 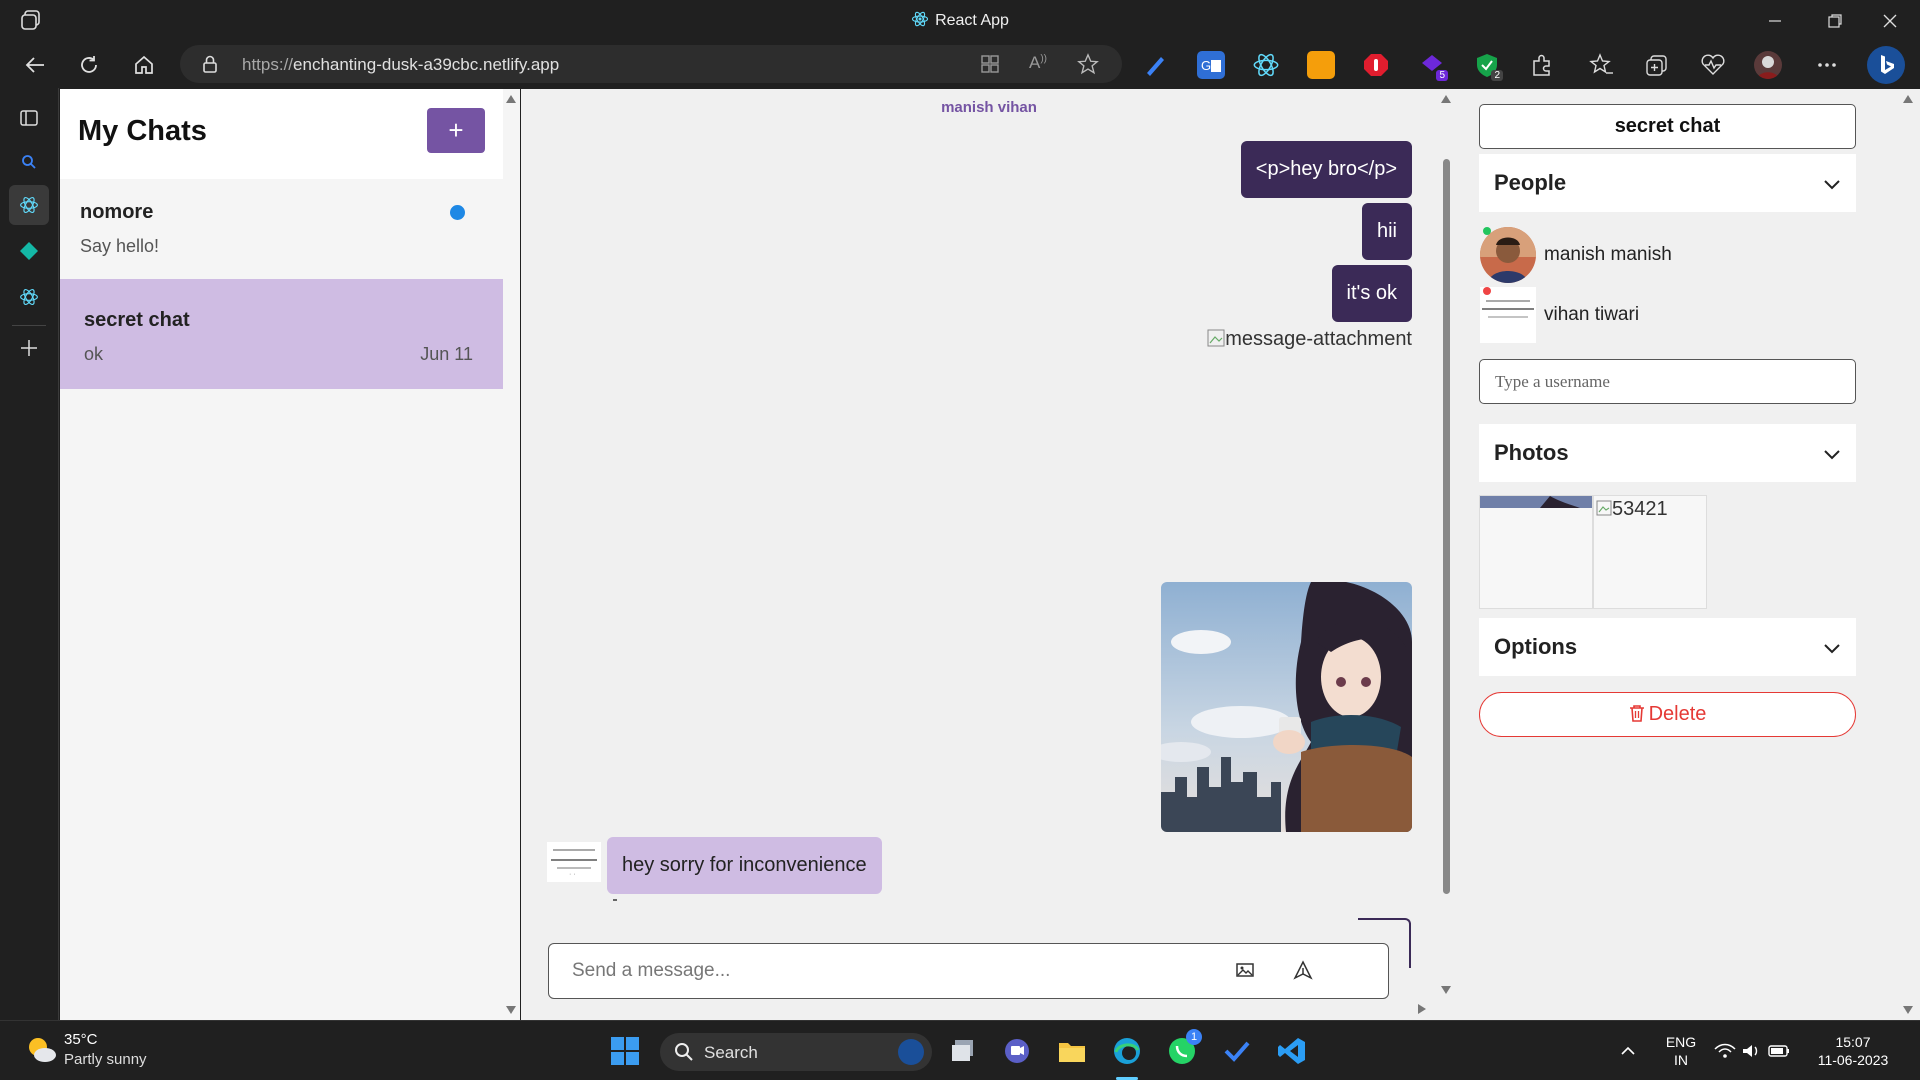 What do you see at coordinates (1508, 315) in the screenshot?
I see `person-avatar` at bounding box center [1508, 315].